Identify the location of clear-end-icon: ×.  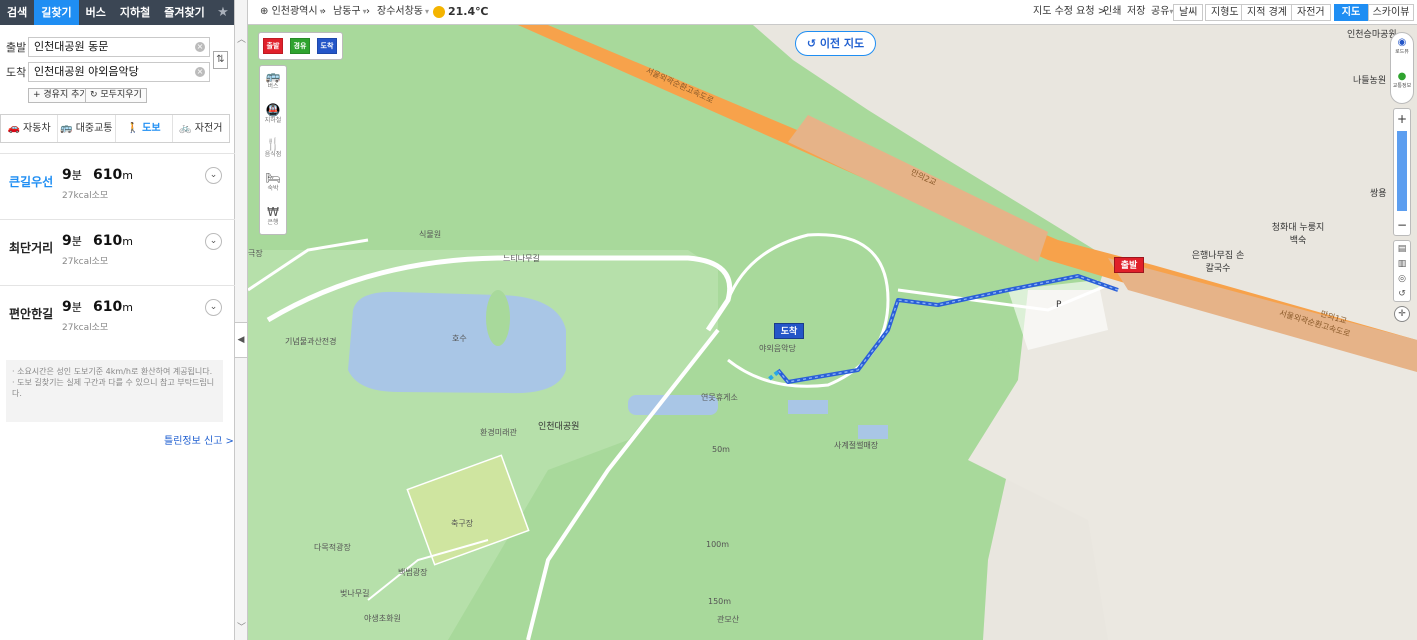
(200, 72).